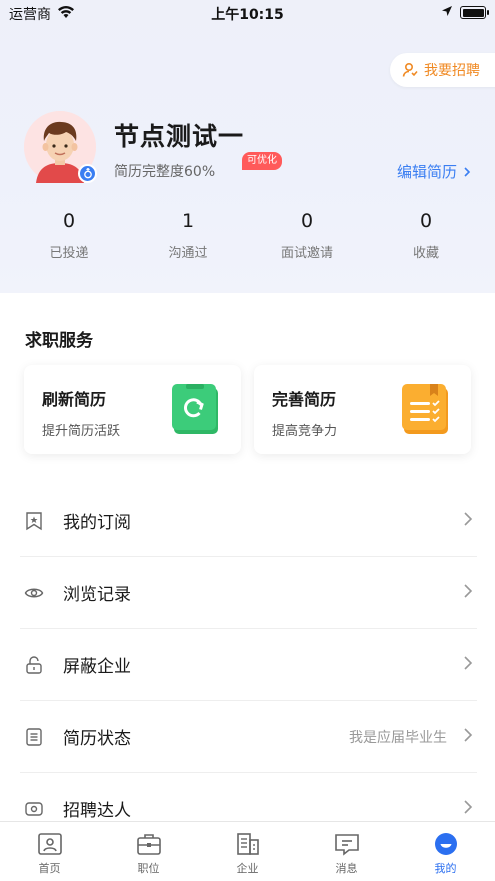  I want to click on menu-item-blocked-companies: 屏蔽企业, so click(248, 665).